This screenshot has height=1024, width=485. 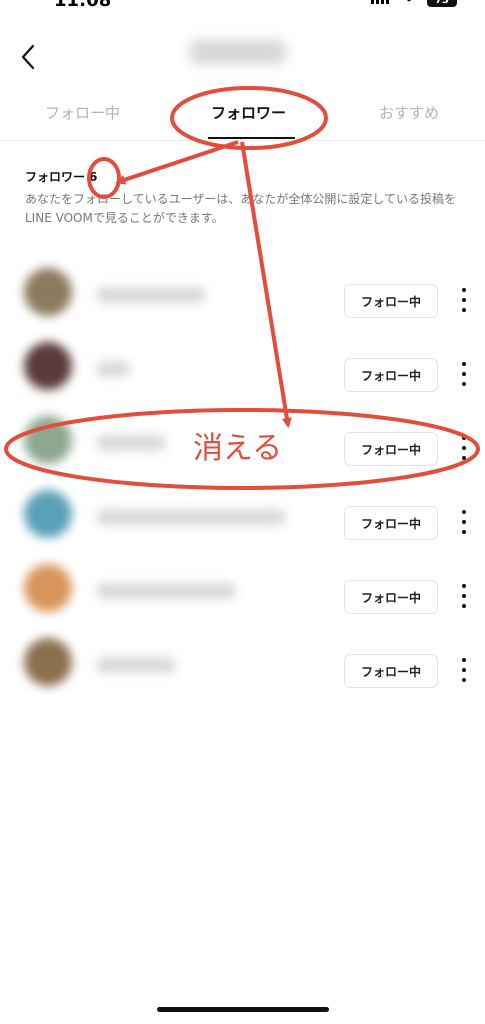 What do you see at coordinates (82, 112) in the screenshot?
I see `tab-following: フォロー中` at bounding box center [82, 112].